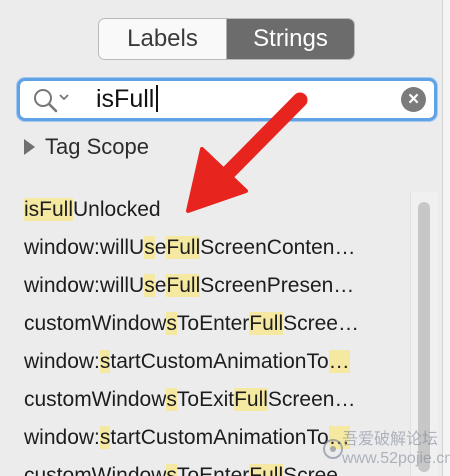 This screenshot has width=450, height=476. I want to click on watermark-line1: 吾爱破解论坛, so click(390, 439).